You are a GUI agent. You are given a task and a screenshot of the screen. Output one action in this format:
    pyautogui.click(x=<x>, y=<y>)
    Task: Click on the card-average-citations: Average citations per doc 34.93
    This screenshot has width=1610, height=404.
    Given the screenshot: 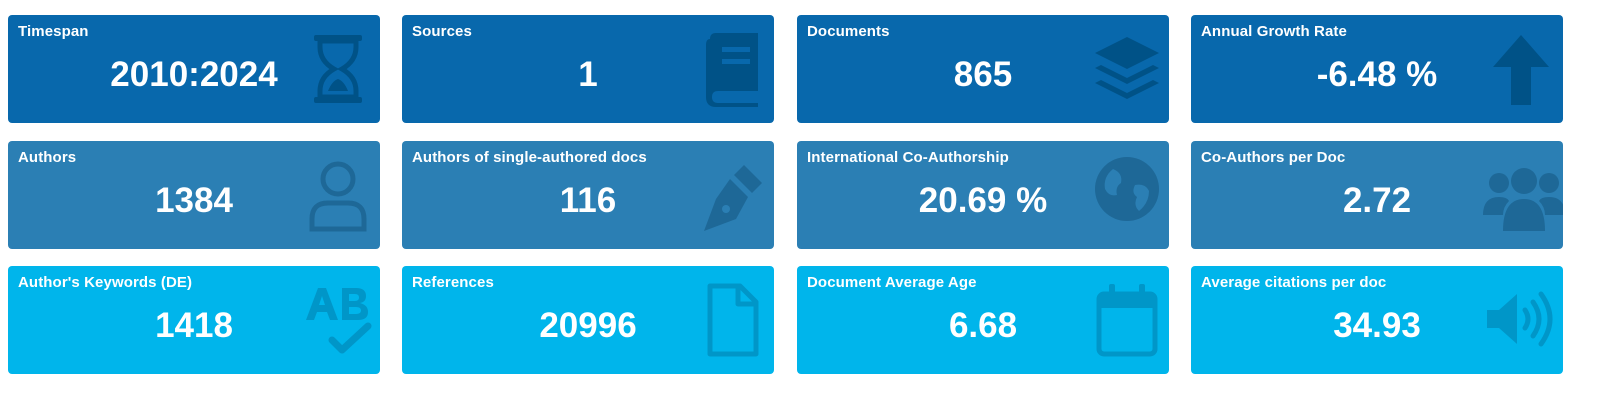 What is the action you would take?
    pyautogui.click(x=1377, y=320)
    